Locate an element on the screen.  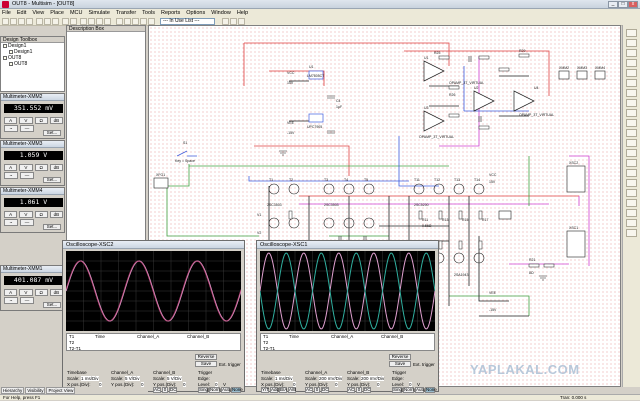
tree-item-out8-sheet: OUT8 is located at coordinates (32, 64).